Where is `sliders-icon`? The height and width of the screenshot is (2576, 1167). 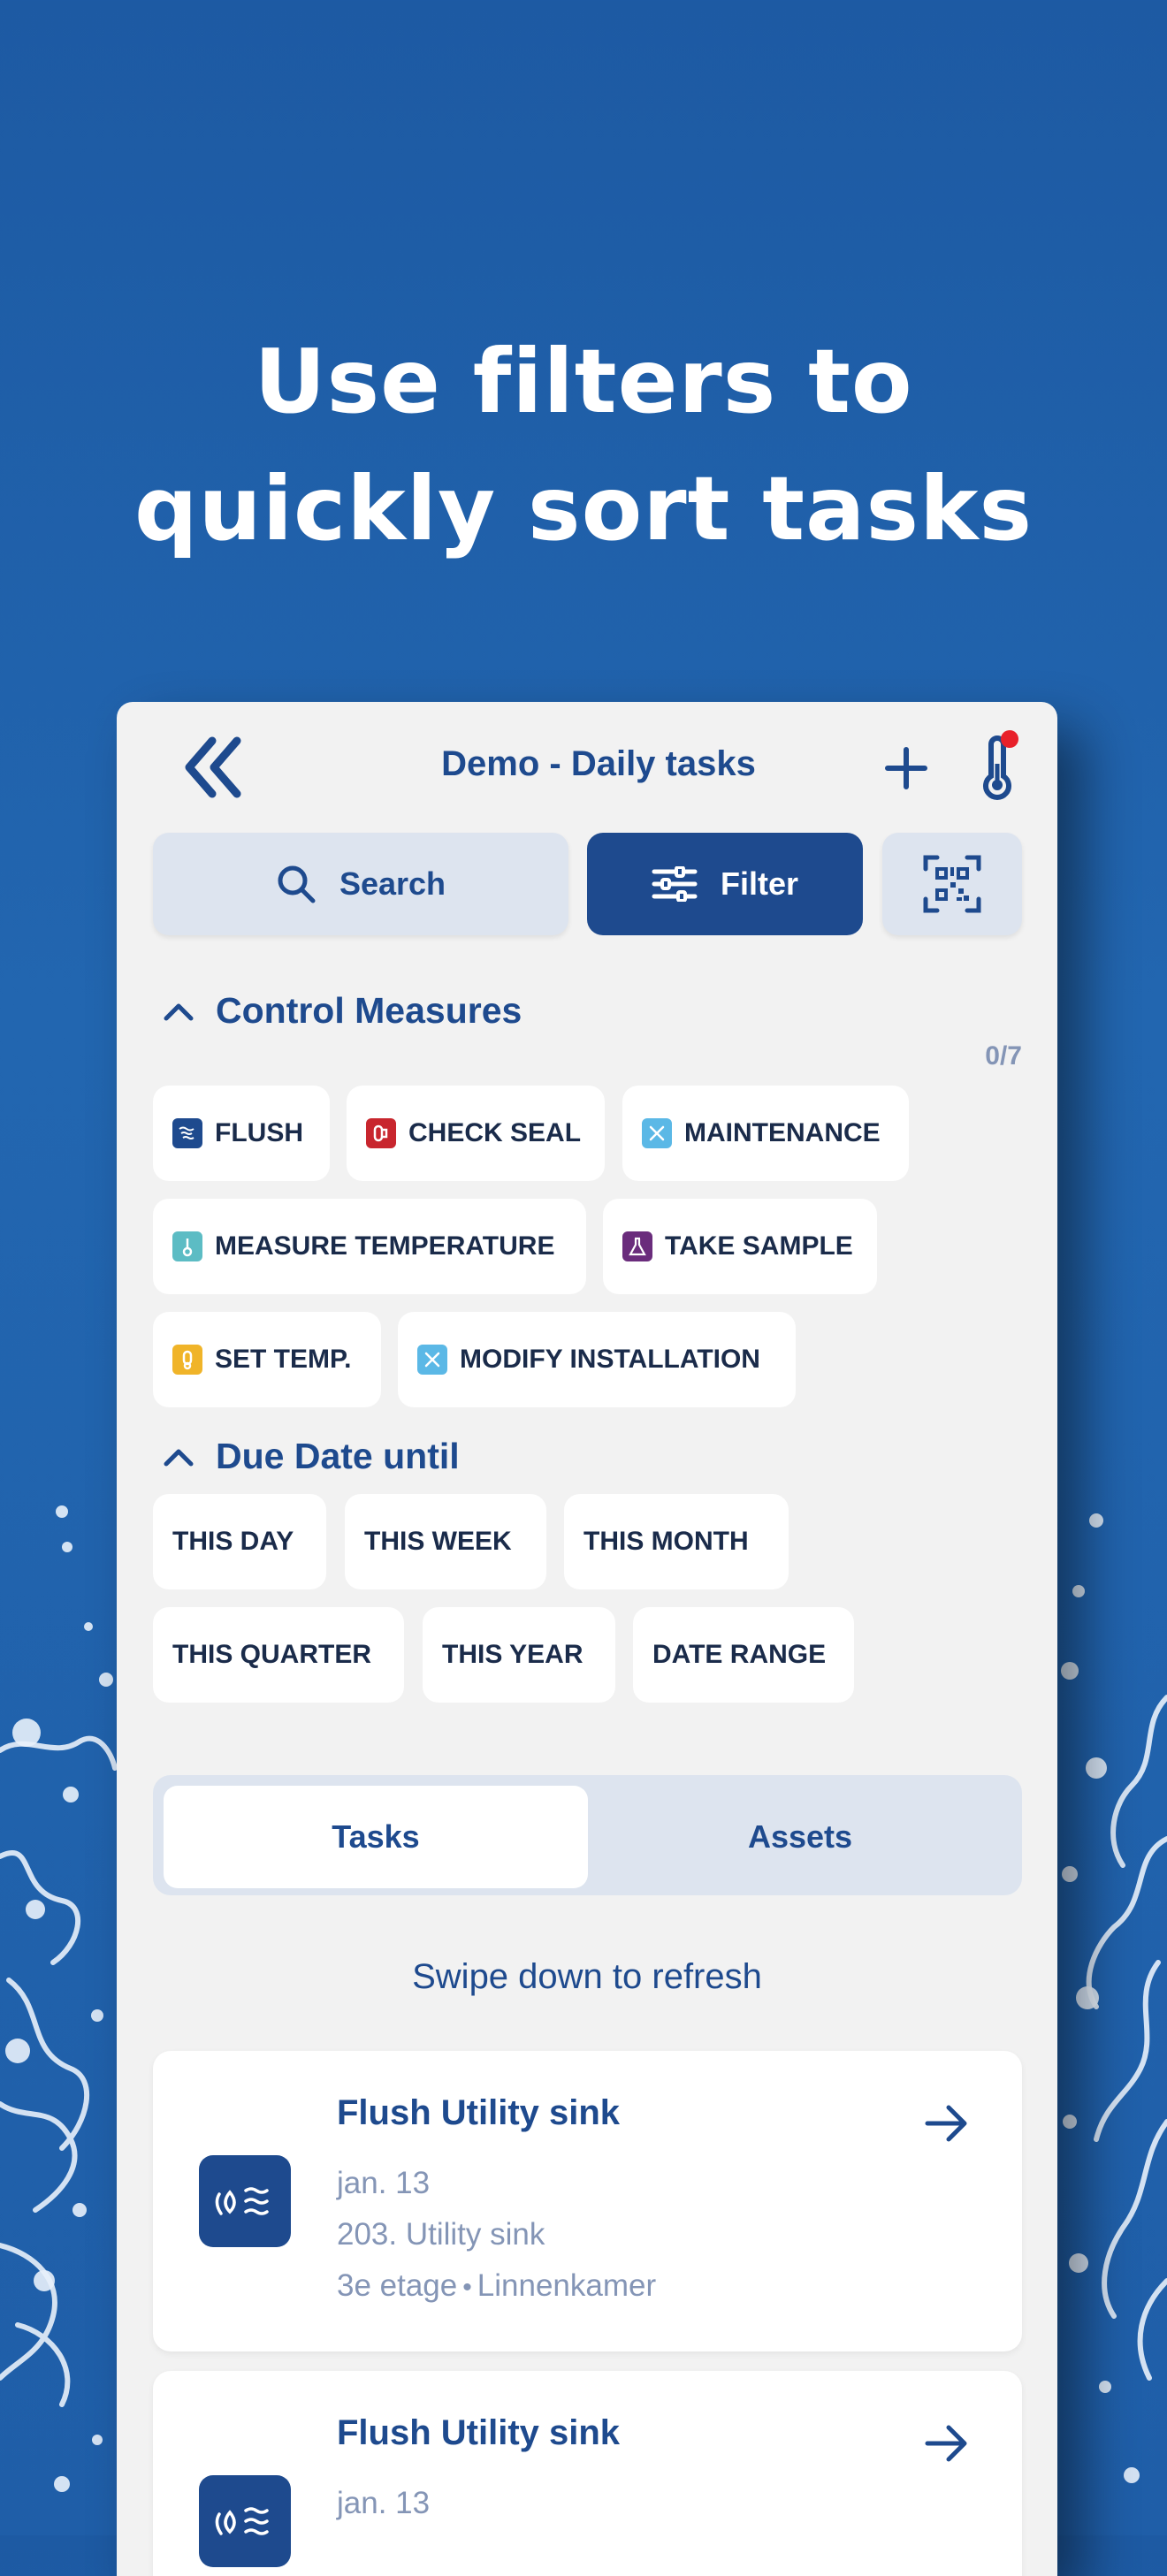
sliders-icon is located at coordinates (675, 884).